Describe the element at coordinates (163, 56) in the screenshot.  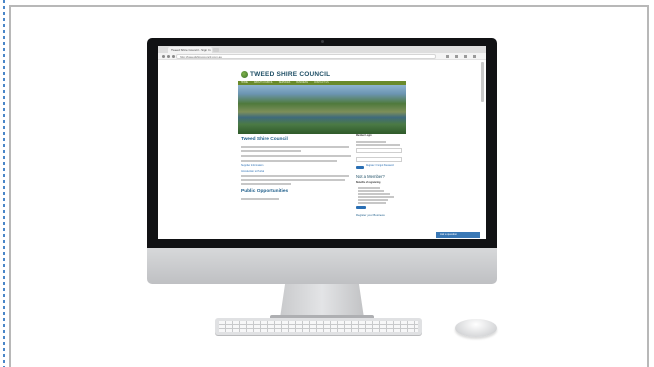
I see `back-icon` at that location.